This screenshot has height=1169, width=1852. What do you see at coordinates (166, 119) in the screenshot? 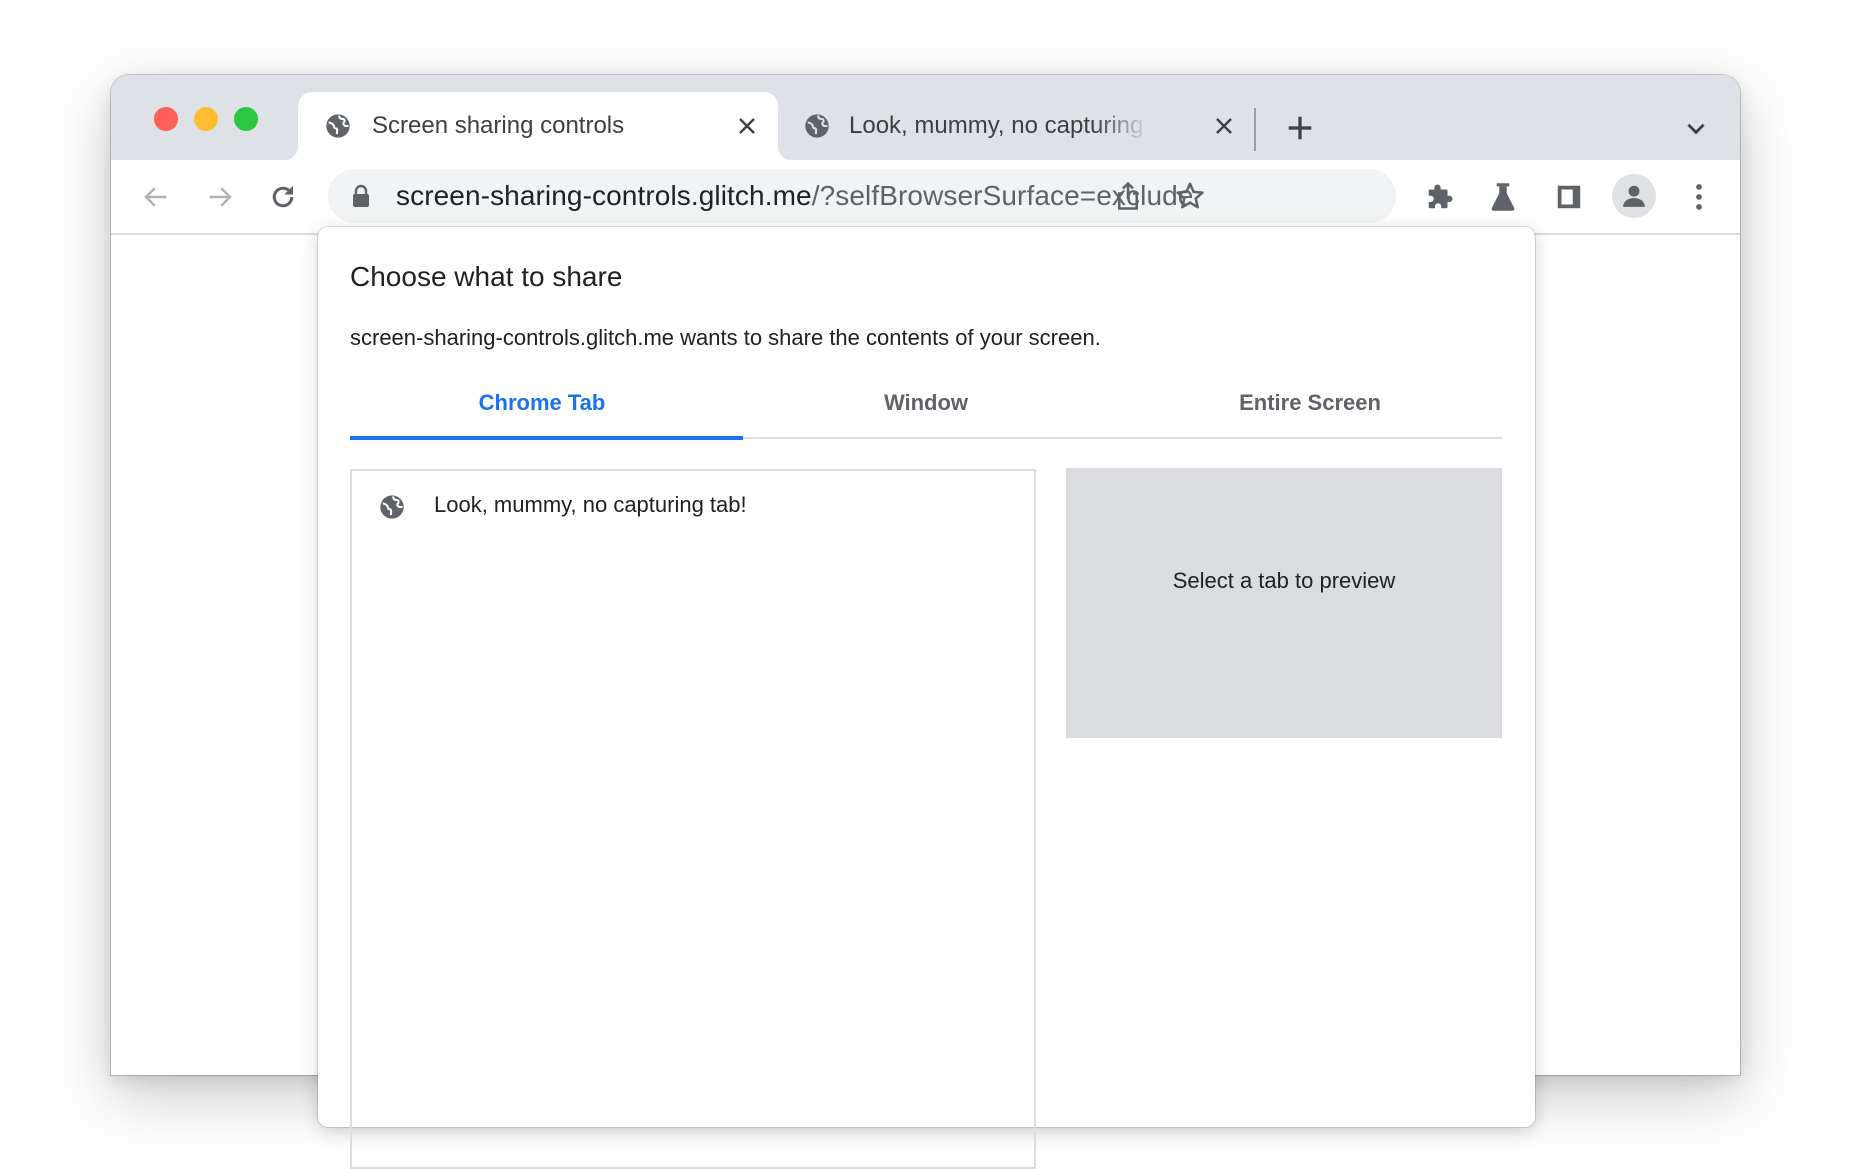
I see `close-window-button` at bounding box center [166, 119].